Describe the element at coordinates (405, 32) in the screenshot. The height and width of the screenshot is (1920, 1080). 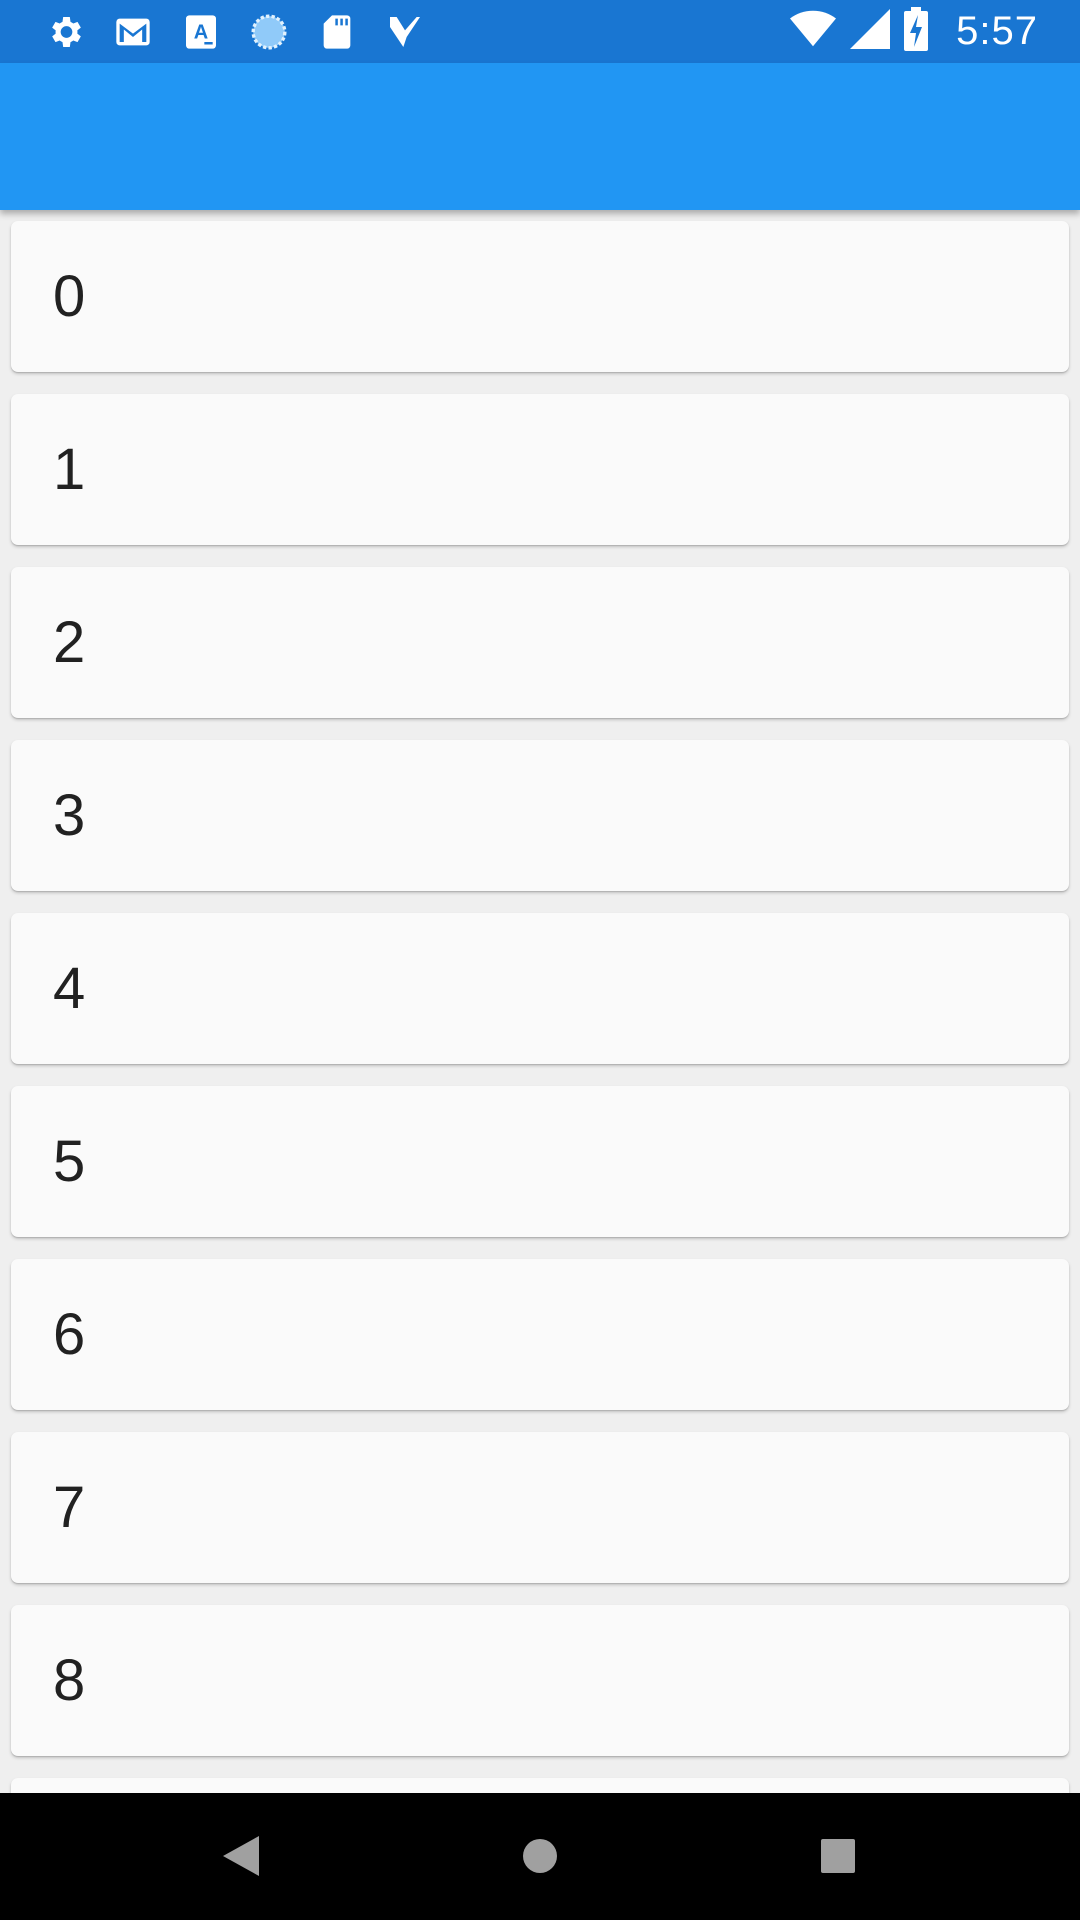
I see `checklist-icon` at that location.